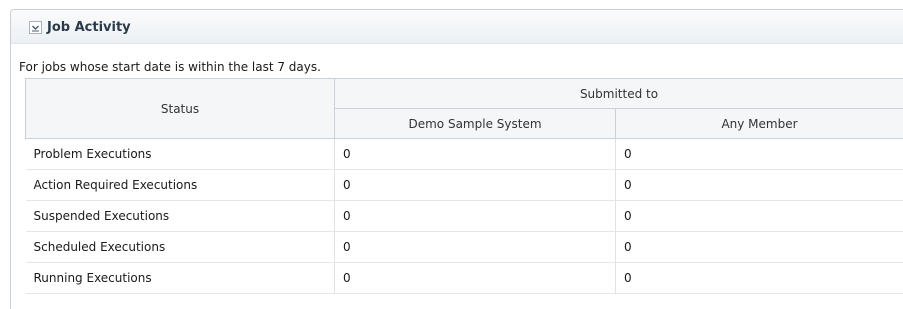  I want to click on row-label: Running Executions, so click(180, 278).